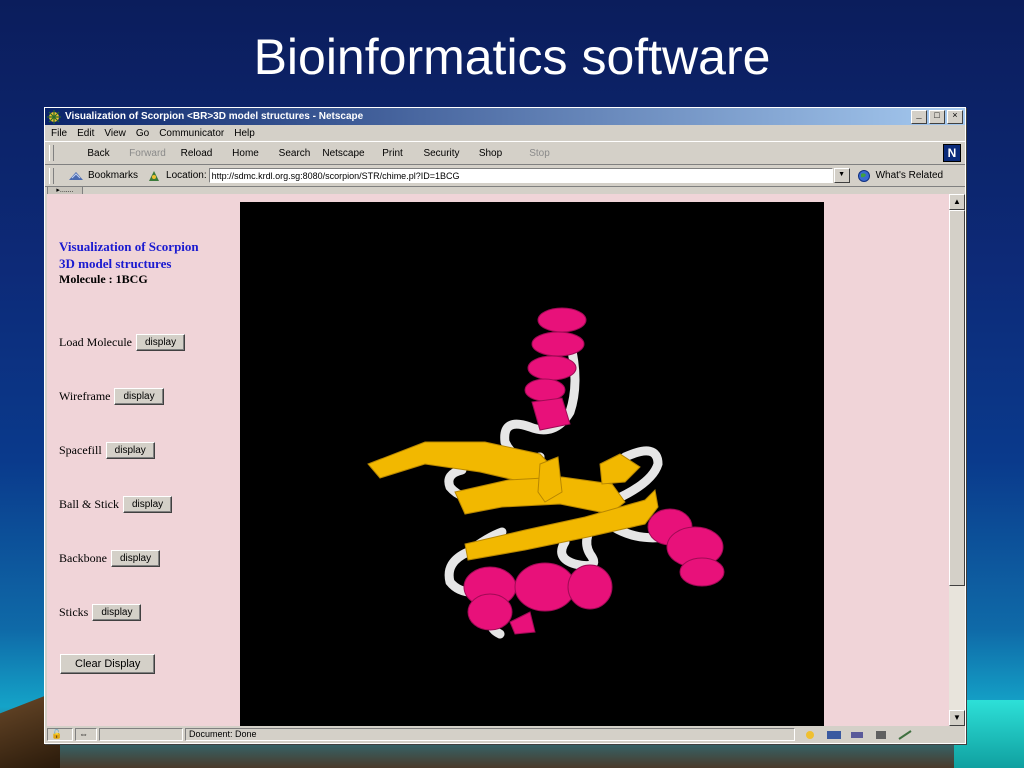 Image resolution: width=1024 pixels, height=768 pixels. What do you see at coordinates (441, 153) in the screenshot?
I see `security-button: Security` at bounding box center [441, 153].